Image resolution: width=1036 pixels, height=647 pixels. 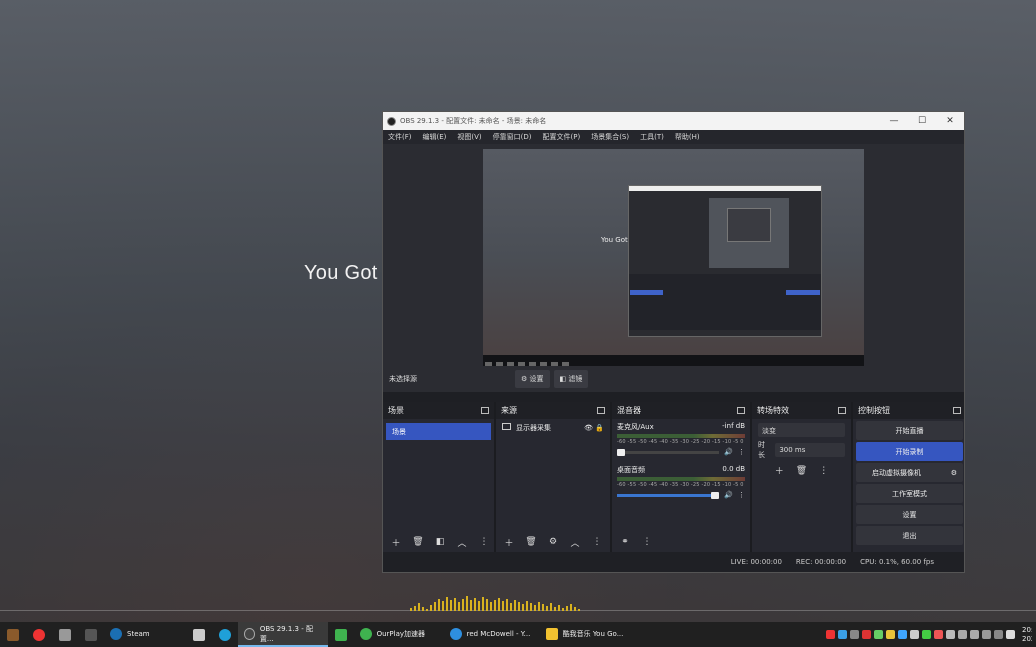 I want to click on preview-lyric: You Got, so click(x=614, y=240).